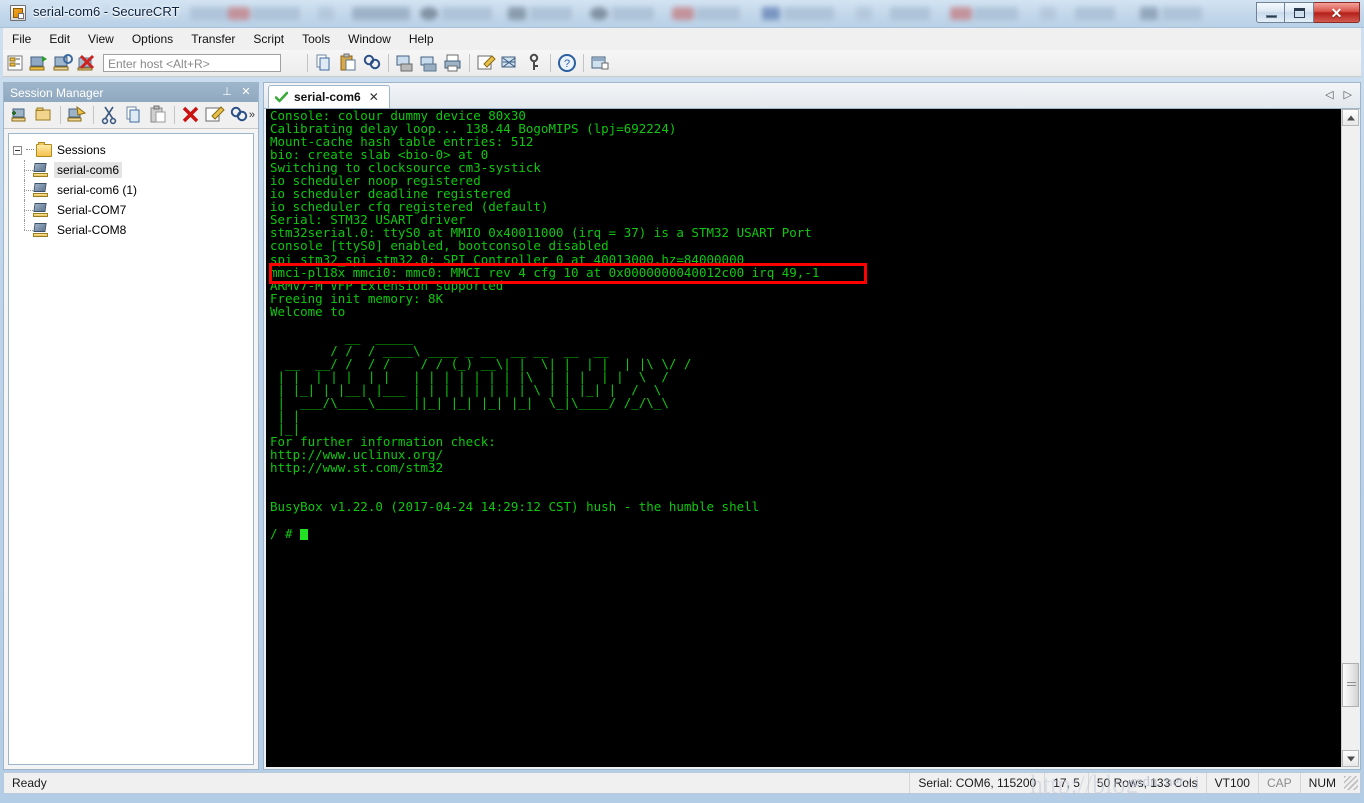  I want to click on terminal-line: Welcome to, so click(308, 311).